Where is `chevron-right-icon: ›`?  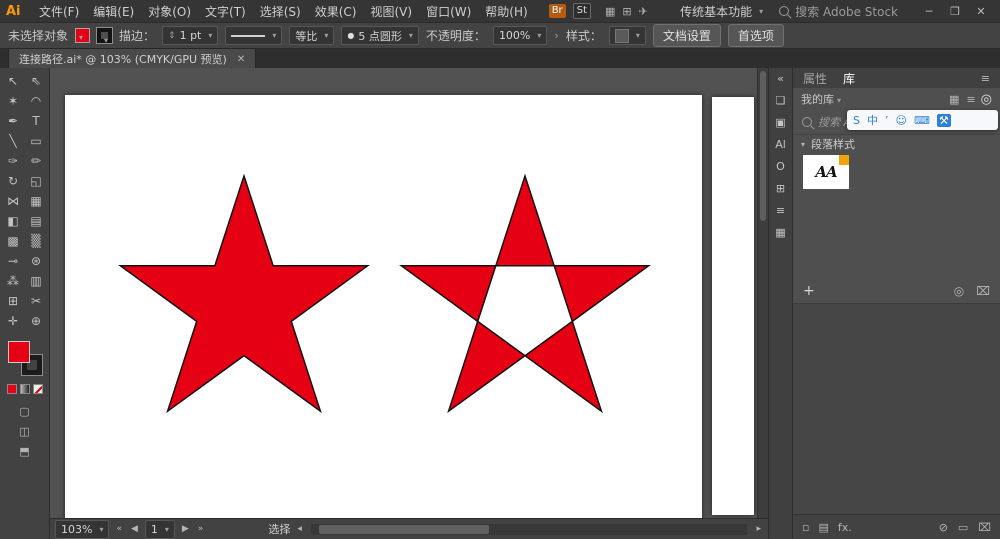
chevron-right-icon: › is located at coordinates (556, 35).